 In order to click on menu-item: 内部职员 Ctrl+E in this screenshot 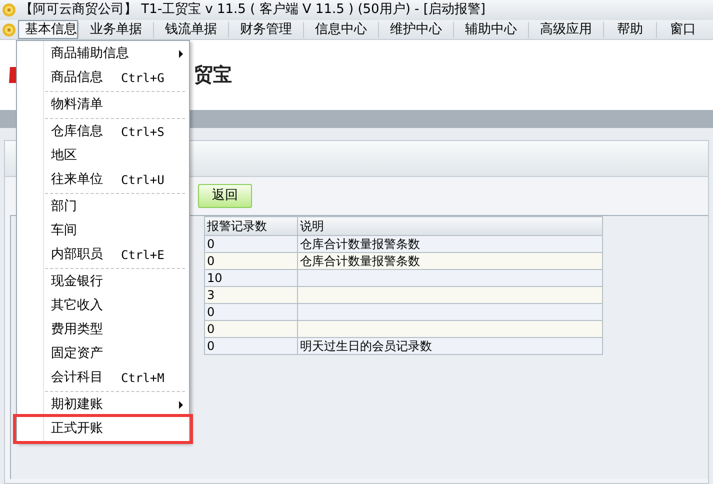, I will do `click(103, 255)`.